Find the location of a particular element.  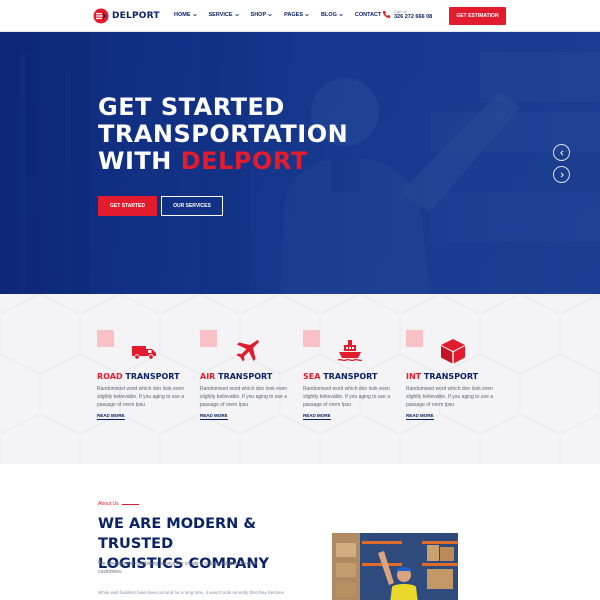

hero-title: GET STARTED TRANSPORTATION WITH DELPORT is located at coordinates (223, 134).